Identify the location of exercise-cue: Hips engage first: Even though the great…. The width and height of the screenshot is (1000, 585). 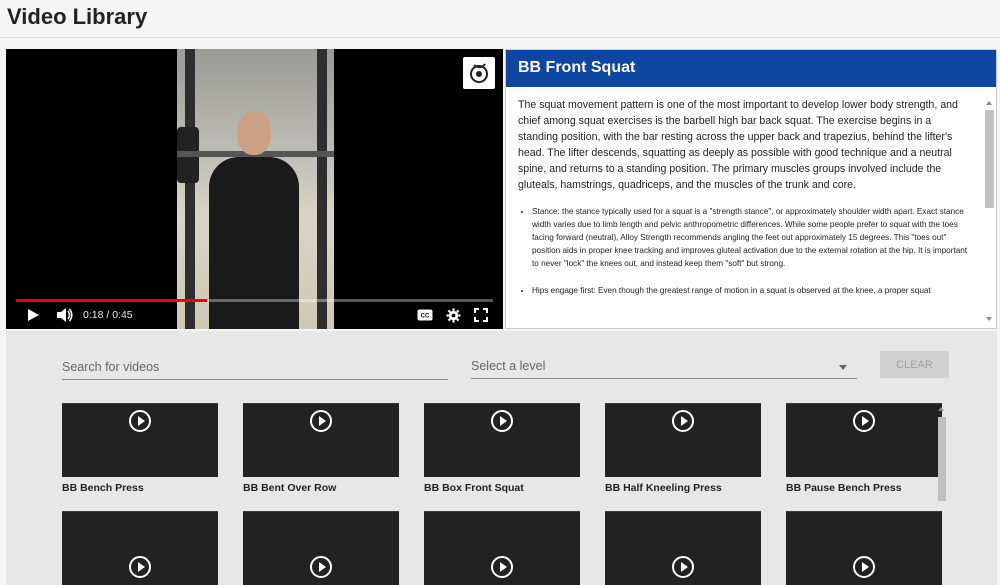
(753, 290).